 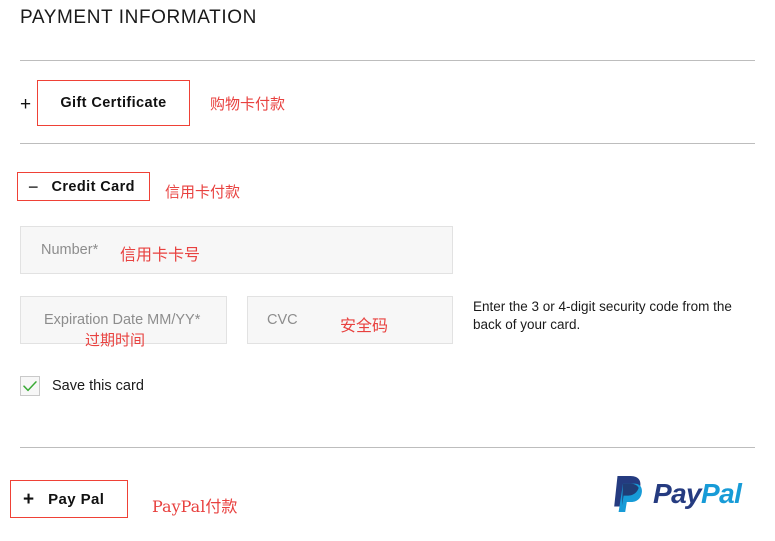 I want to click on gift-certificate-toggle: Gift Certificate, so click(x=113, y=103).